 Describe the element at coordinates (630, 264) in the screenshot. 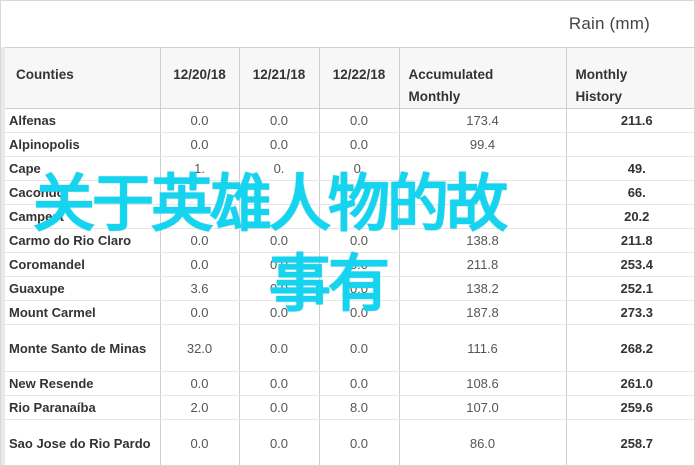

I see `monthly-history-cell: 253.4` at that location.